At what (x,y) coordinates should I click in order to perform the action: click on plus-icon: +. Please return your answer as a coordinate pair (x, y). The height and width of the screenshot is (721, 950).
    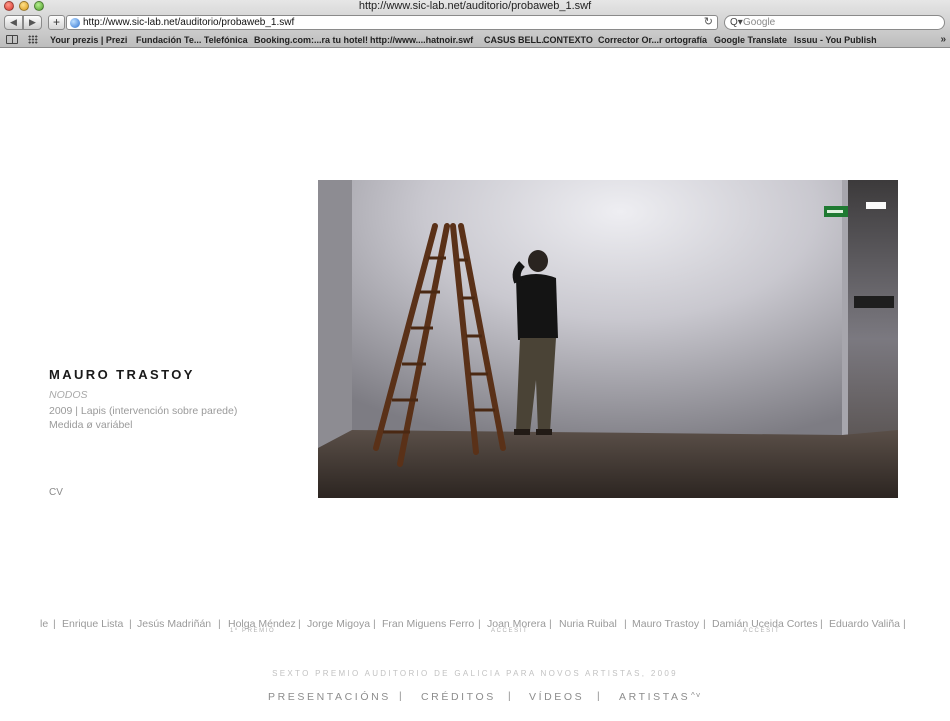
    Looking at the image, I should click on (56, 22).